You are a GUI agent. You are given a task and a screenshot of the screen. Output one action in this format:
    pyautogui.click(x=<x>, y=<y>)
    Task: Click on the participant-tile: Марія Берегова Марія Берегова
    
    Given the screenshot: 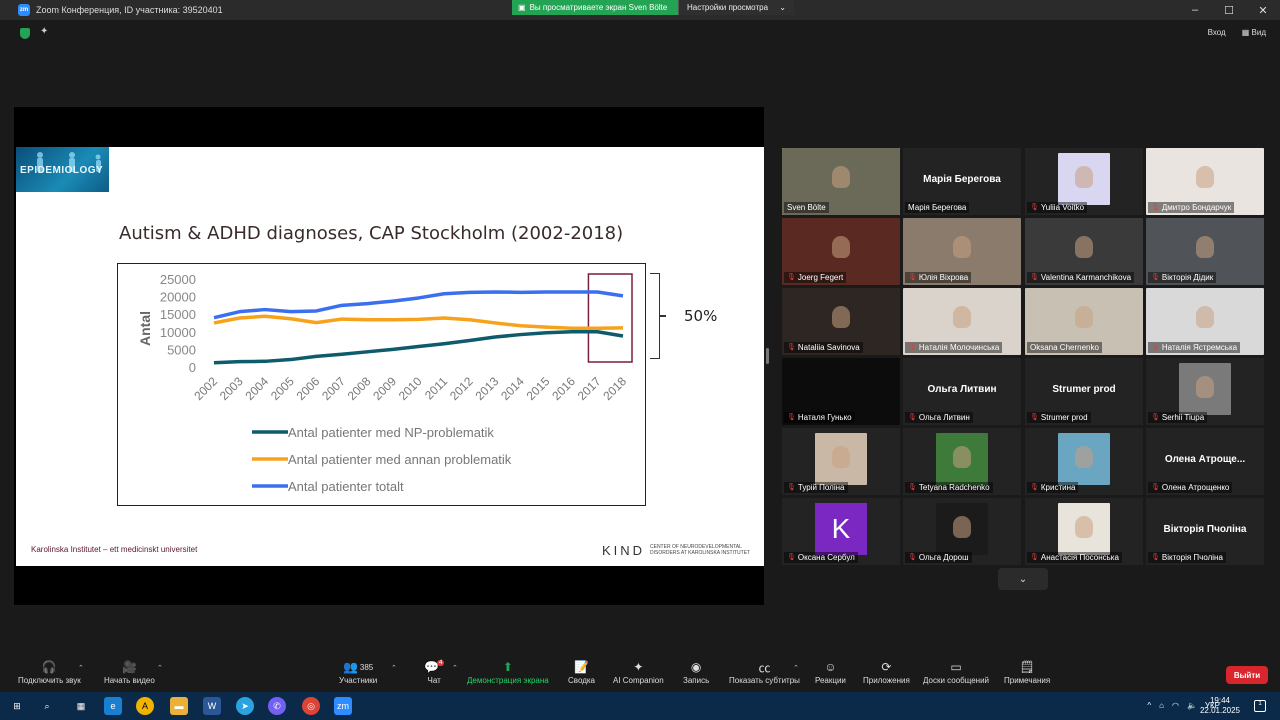 What is the action you would take?
    pyautogui.click(x=962, y=181)
    